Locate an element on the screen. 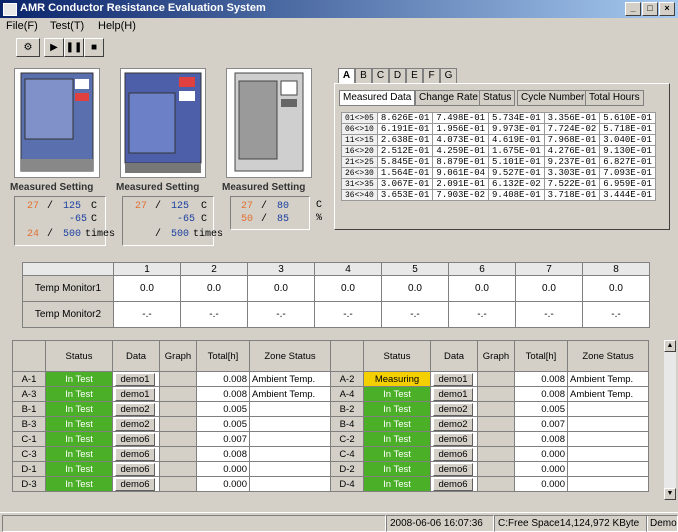  tab-d: D is located at coordinates (397, 75).